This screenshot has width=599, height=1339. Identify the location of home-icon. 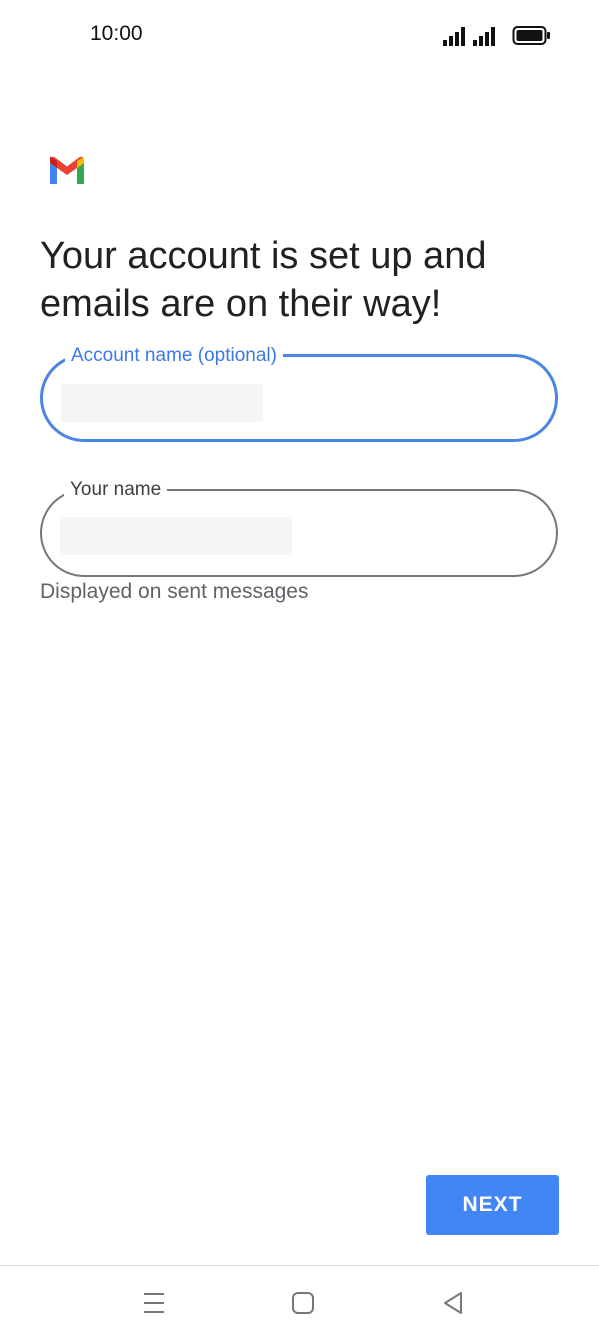
(303, 1303).